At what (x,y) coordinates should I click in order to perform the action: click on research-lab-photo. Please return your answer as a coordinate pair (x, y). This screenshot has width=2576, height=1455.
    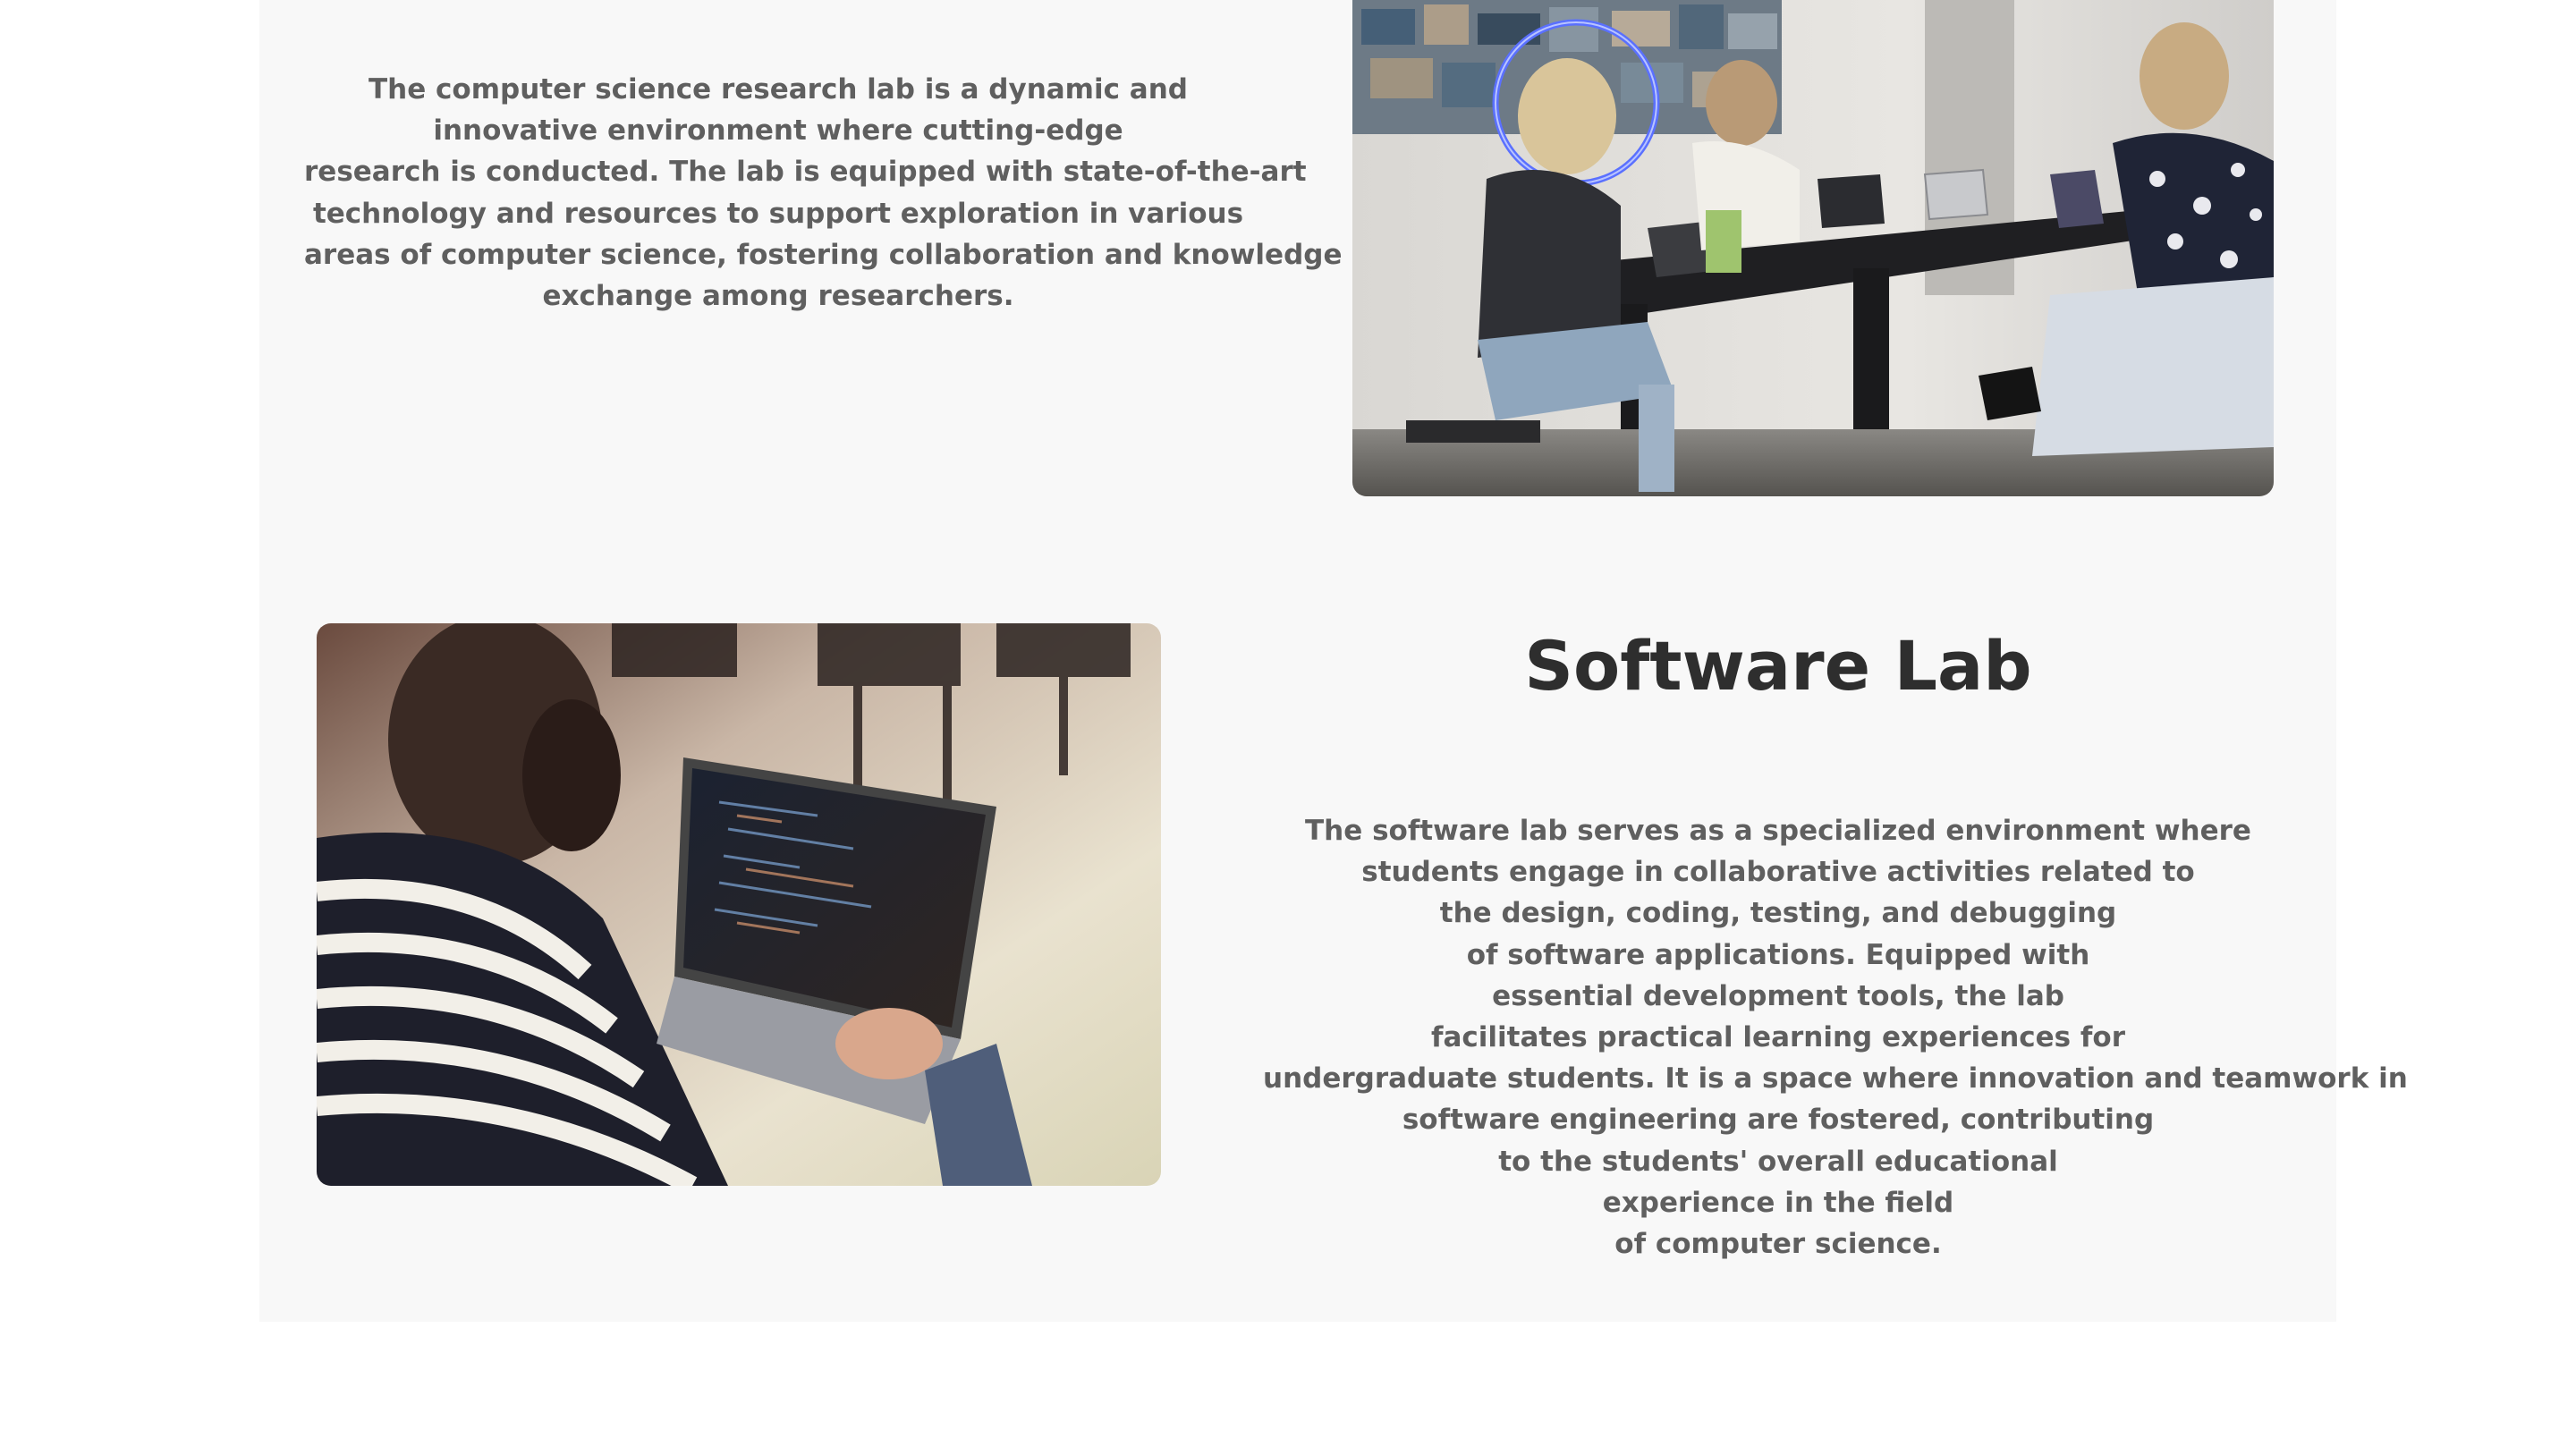
    Looking at the image, I should click on (1813, 248).